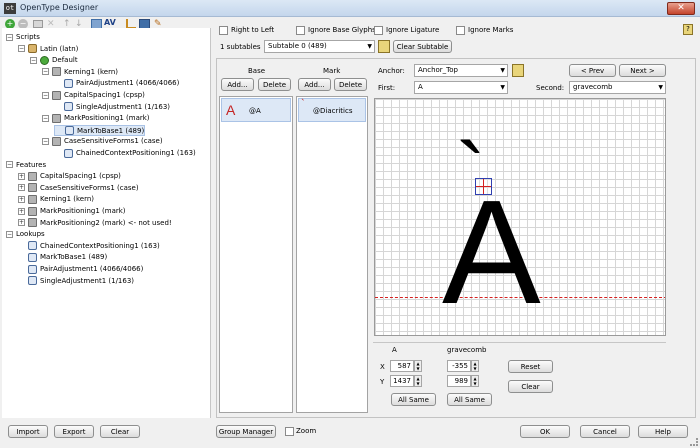  Describe the element at coordinates (530, 366) in the screenshot. I see `reset-button: Reset` at that location.